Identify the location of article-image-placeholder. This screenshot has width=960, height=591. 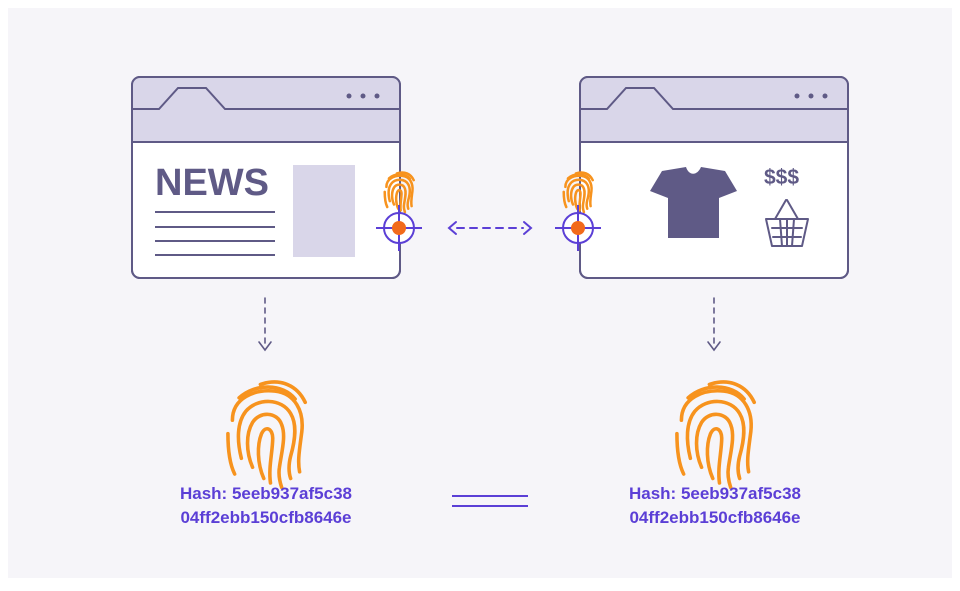
(324, 211).